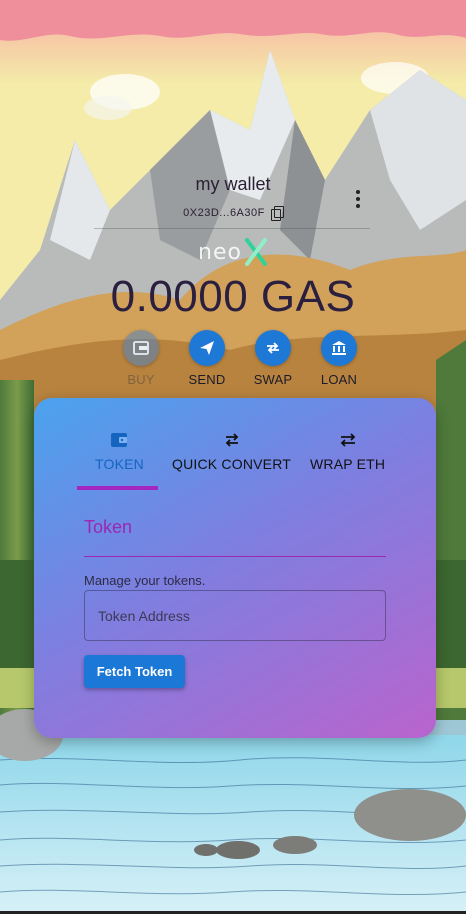  Describe the element at coordinates (339, 348) in the screenshot. I see `bank-icon` at that location.